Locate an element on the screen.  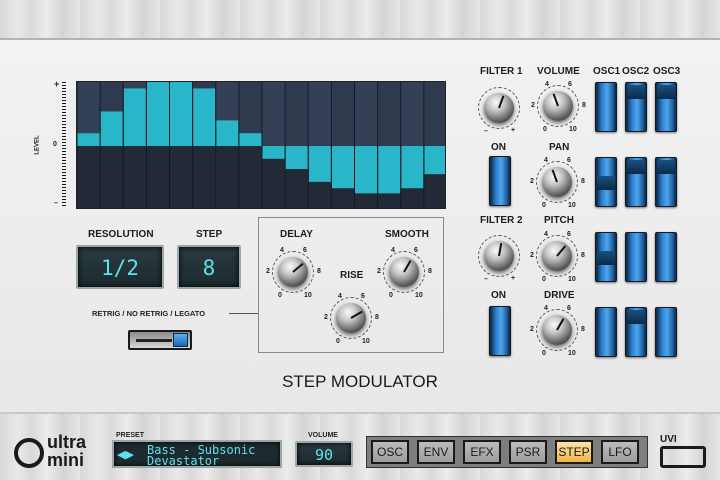
page-title: STEP MODULATOR is located at coordinates (360, 381).